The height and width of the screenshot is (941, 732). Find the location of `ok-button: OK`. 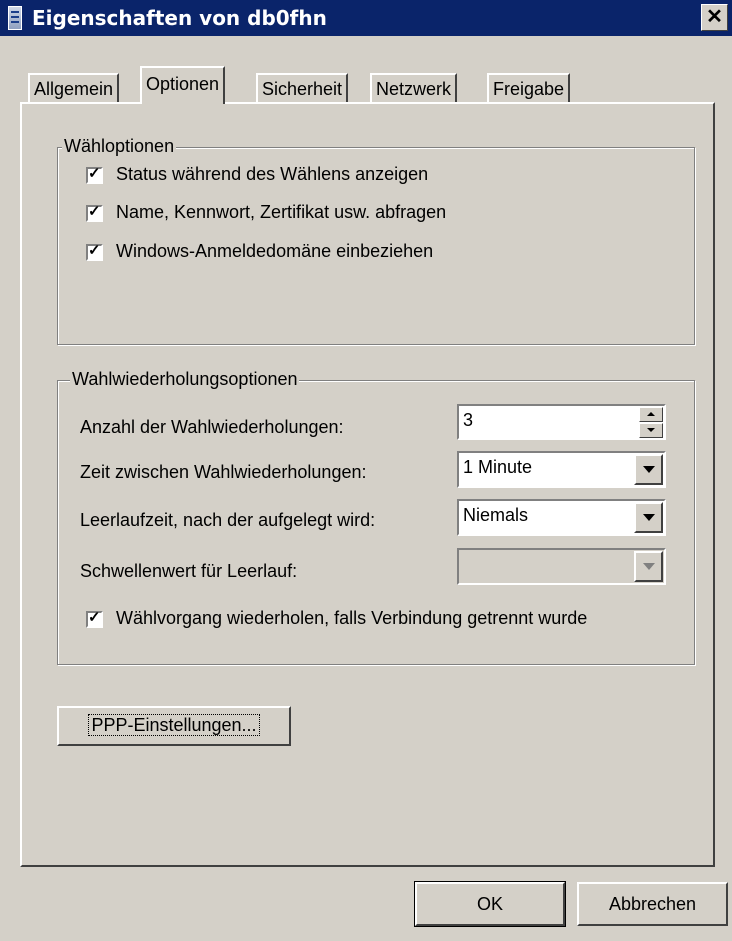

ok-button: OK is located at coordinates (490, 904).